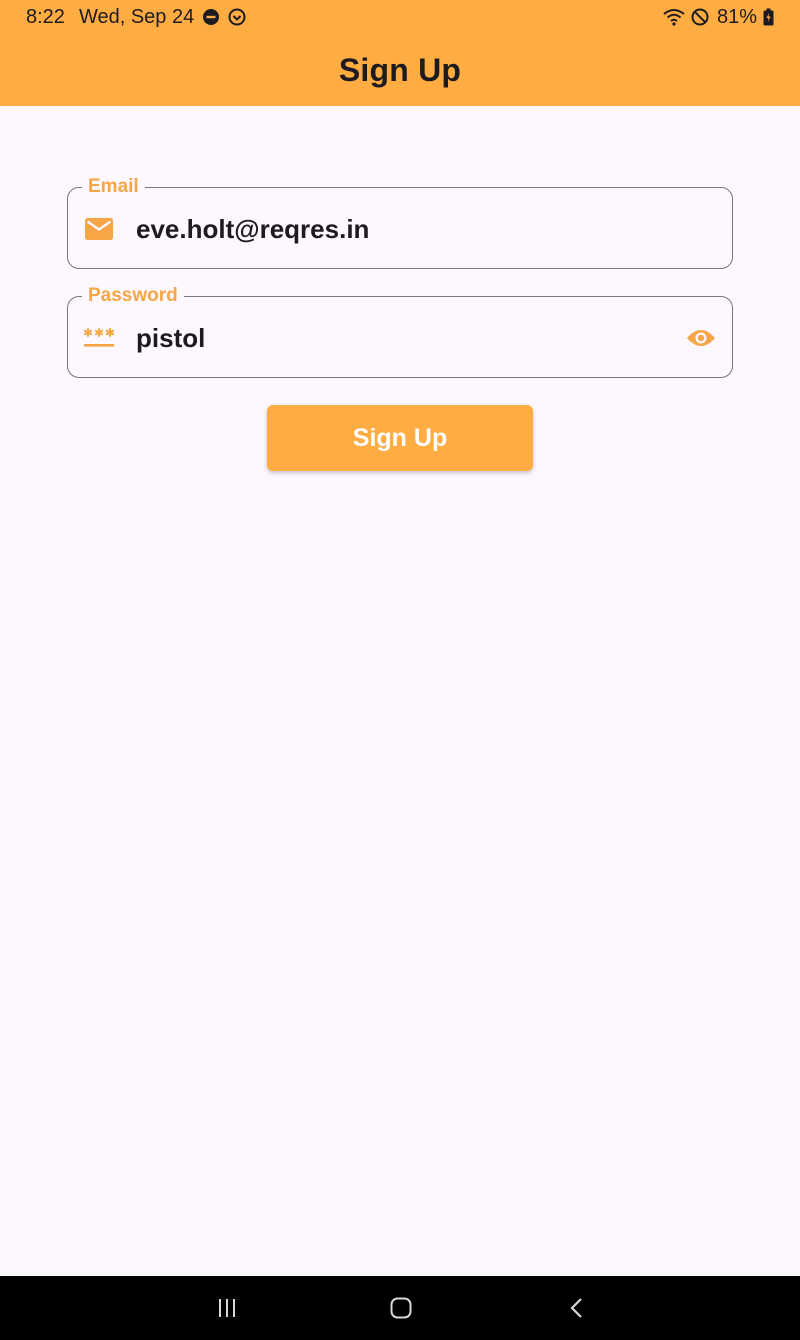 This screenshot has width=800, height=1340. Describe the element at coordinates (700, 17) in the screenshot. I see `blocked-icon` at that location.